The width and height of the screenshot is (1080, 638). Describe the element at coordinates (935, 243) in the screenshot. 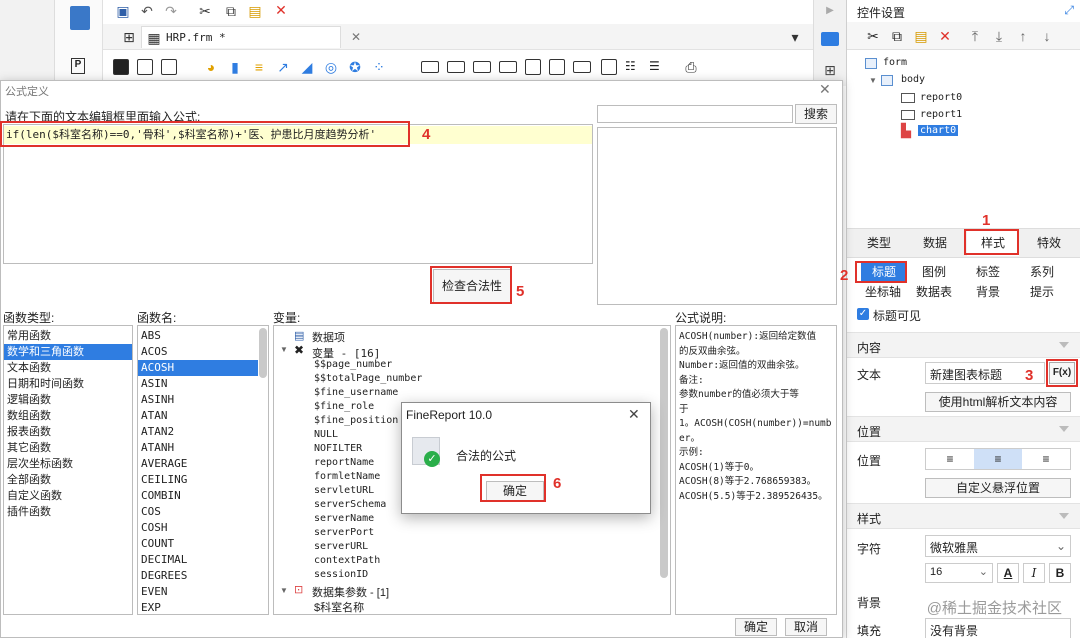

I see `tab-data: 数据` at that location.